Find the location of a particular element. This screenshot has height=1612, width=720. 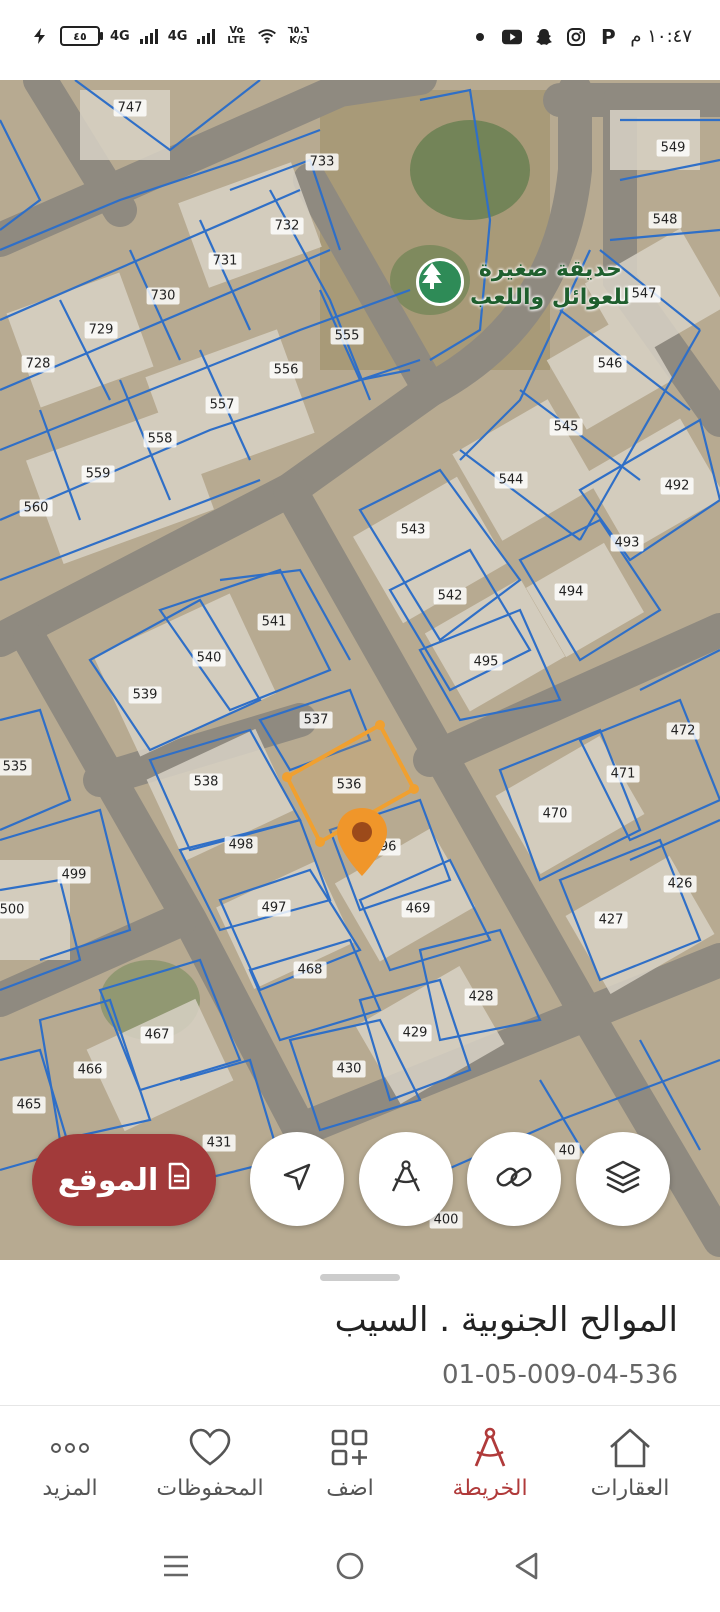

recents-button is located at coordinates (176, 1568).